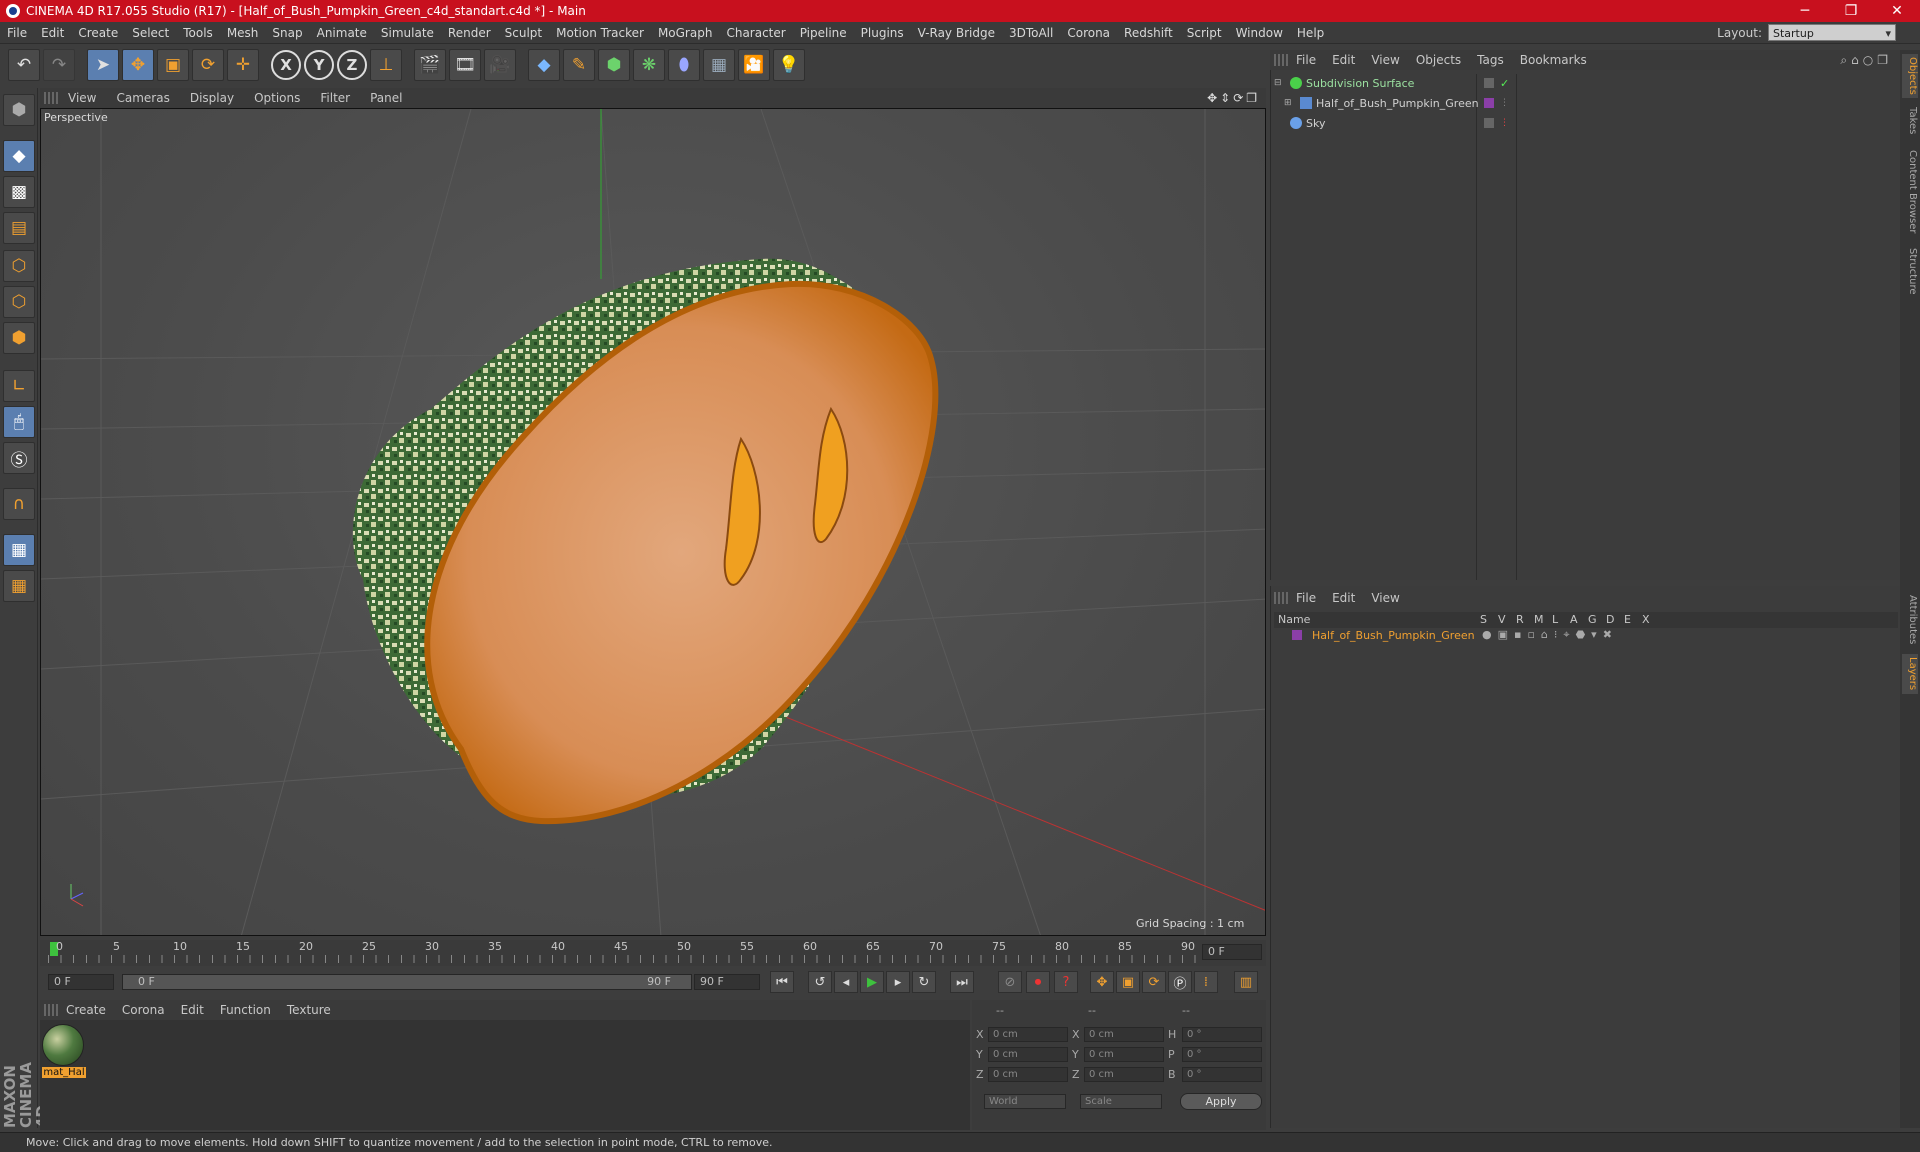  What do you see at coordinates (1910, 271) in the screenshot?
I see `tab-structure: Structure` at bounding box center [1910, 271].